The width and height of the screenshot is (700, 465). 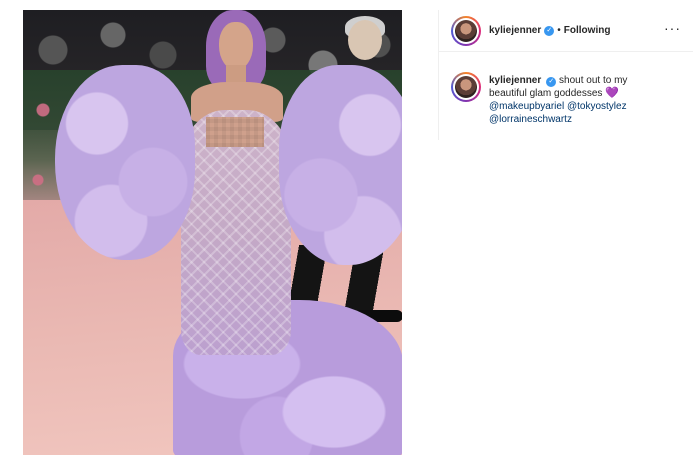 I want to click on feather-sleeve-left, so click(x=125, y=162).